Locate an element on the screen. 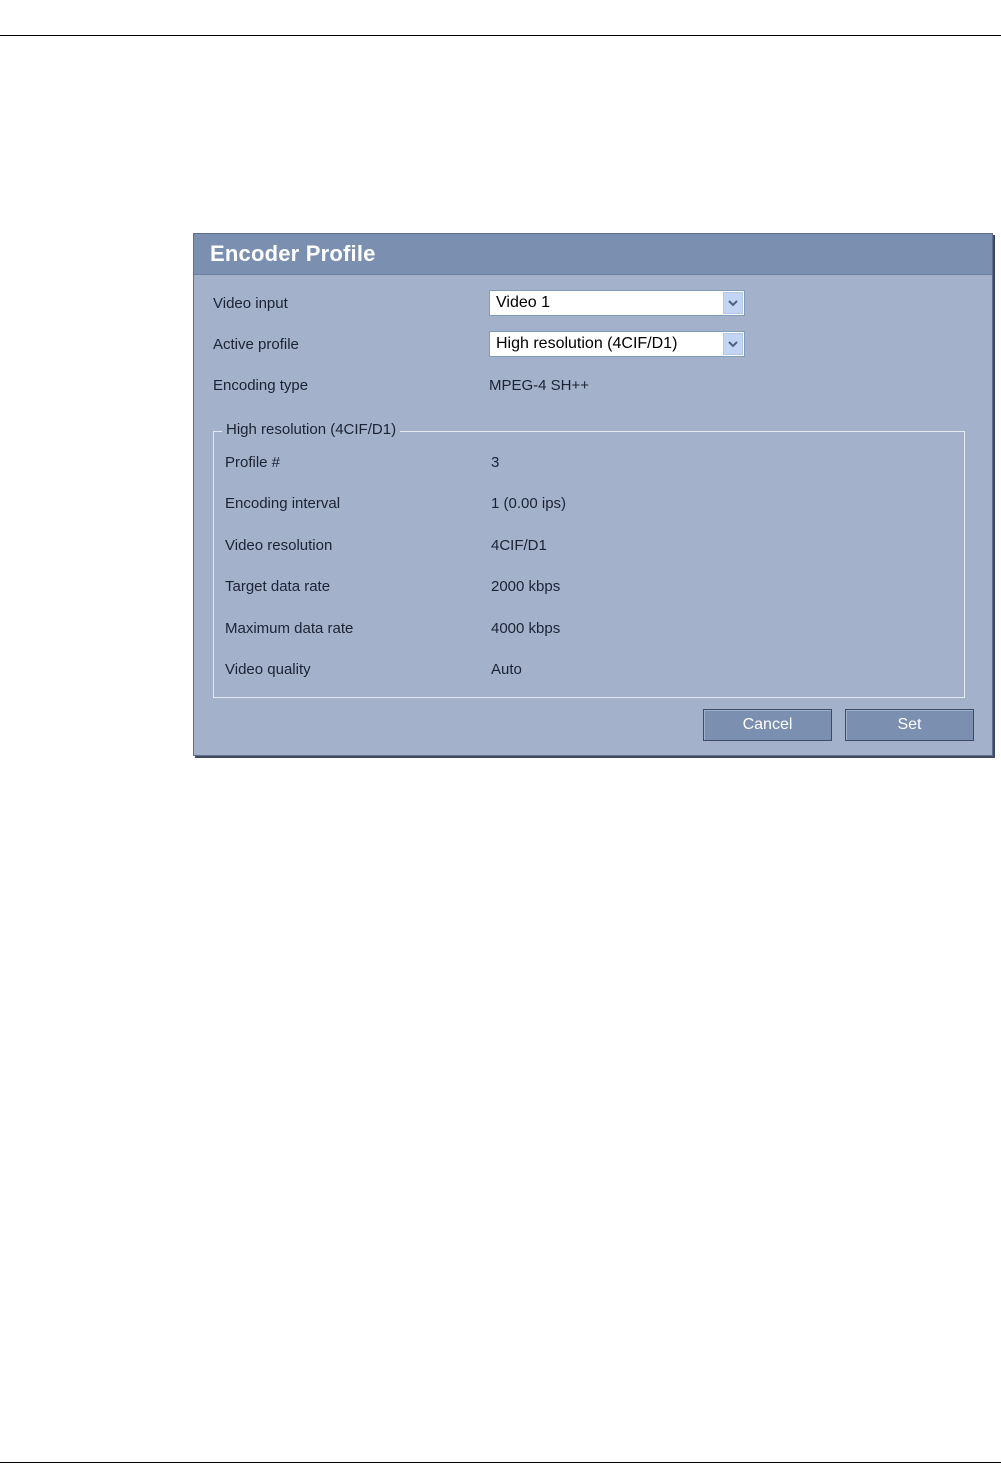  encoding-type-value: MPEG-4 SH++ is located at coordinates (539, 385).